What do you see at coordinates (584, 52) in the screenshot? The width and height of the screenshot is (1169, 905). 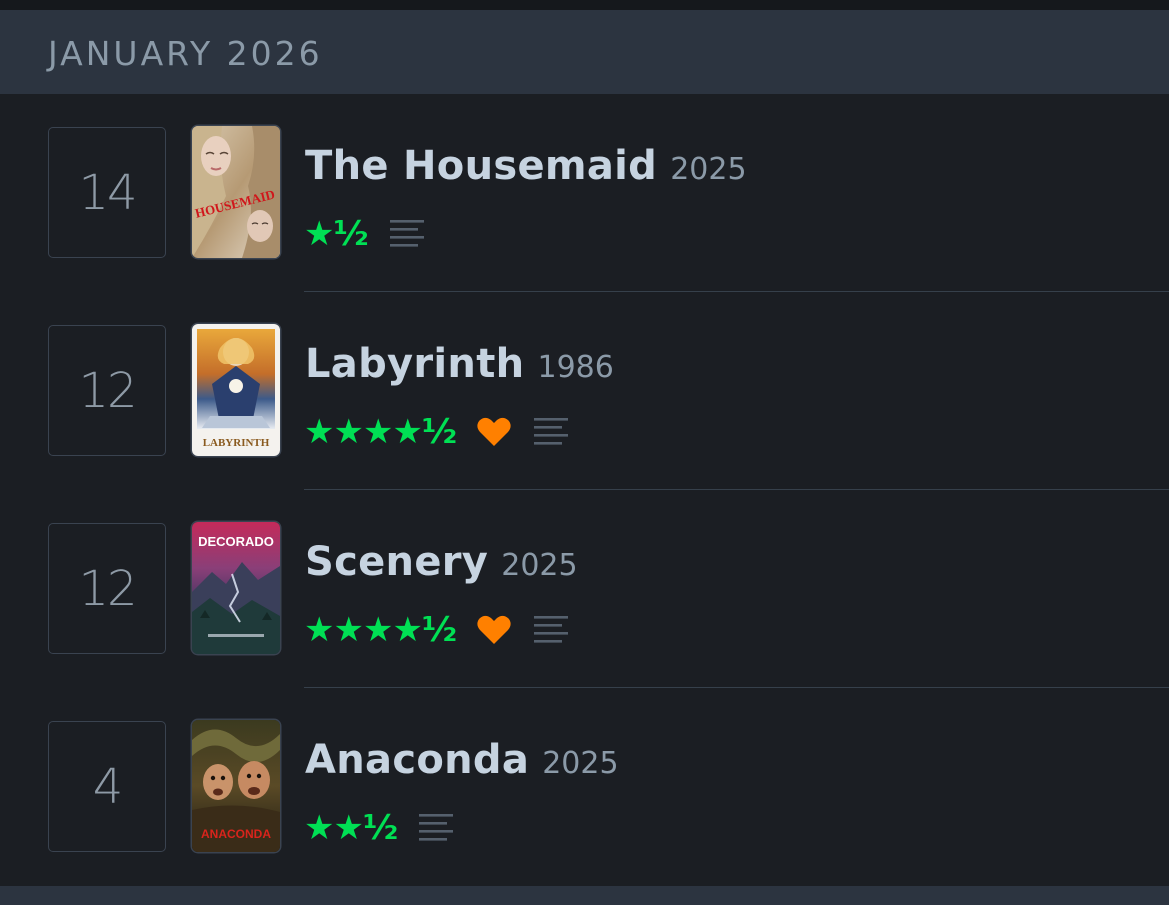 I see `month-header: JANUARY 2026` at bounding box center [584, 52].